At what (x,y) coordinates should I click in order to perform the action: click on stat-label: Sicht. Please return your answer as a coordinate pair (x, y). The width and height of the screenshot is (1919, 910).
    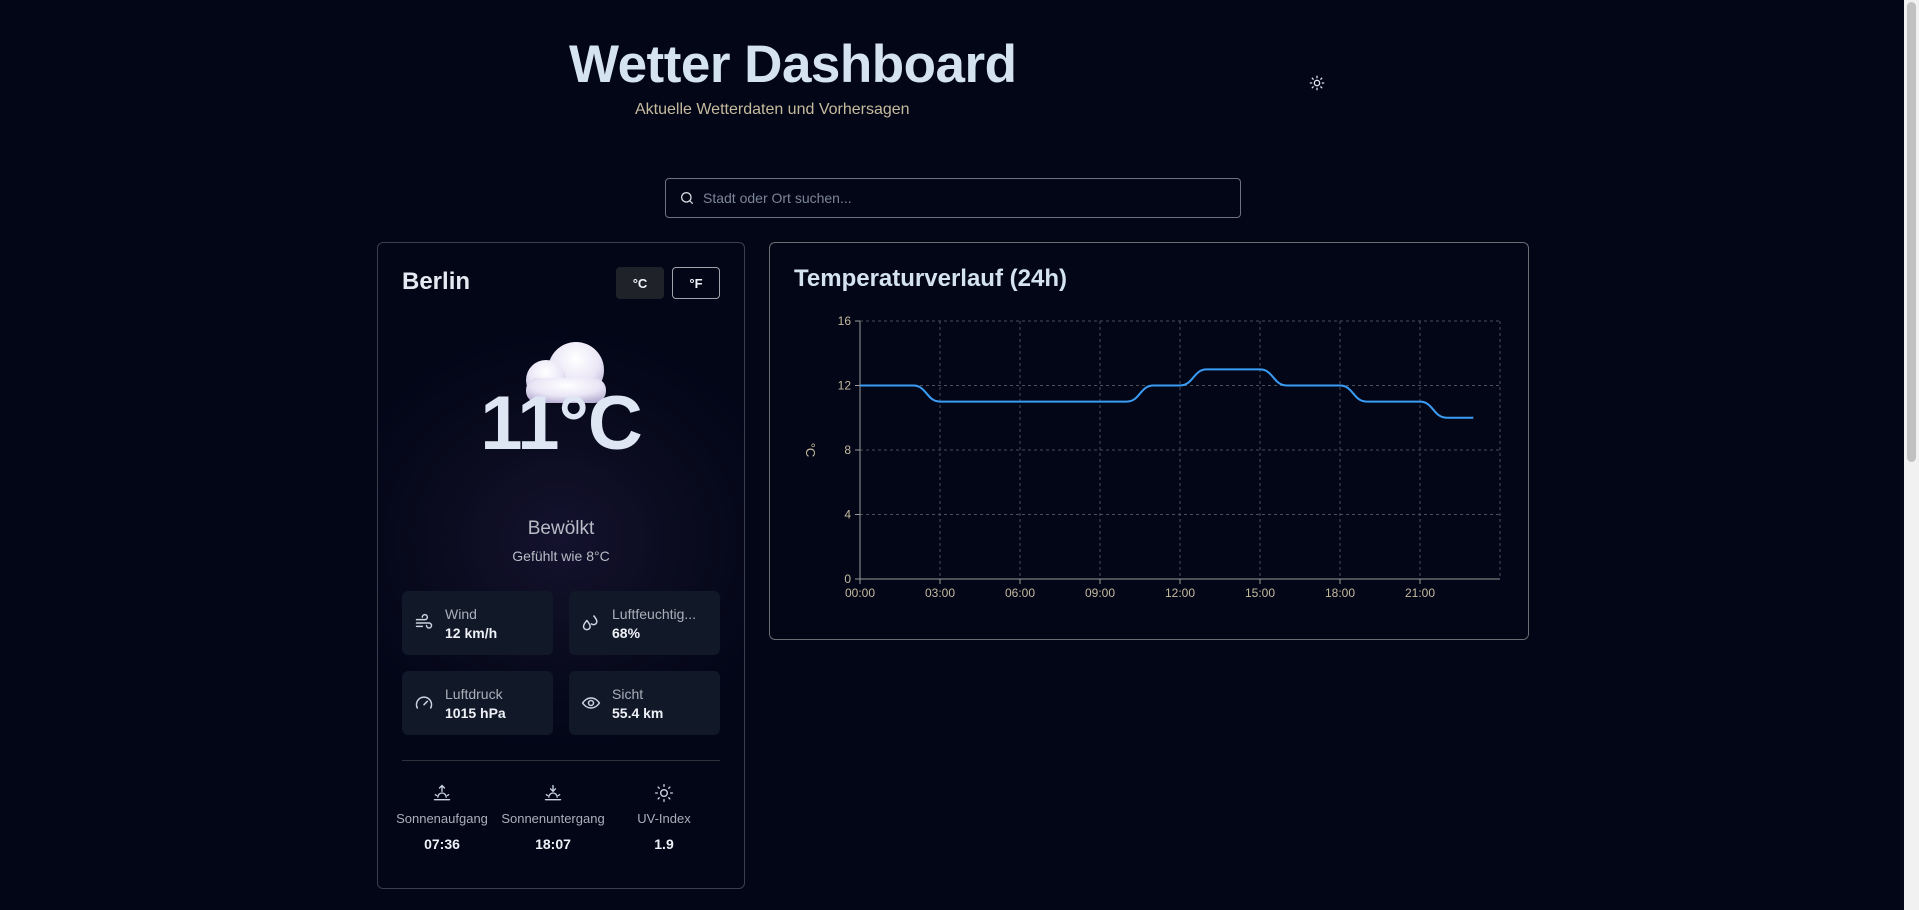
    Looking at the image, I should click on (628, 693).